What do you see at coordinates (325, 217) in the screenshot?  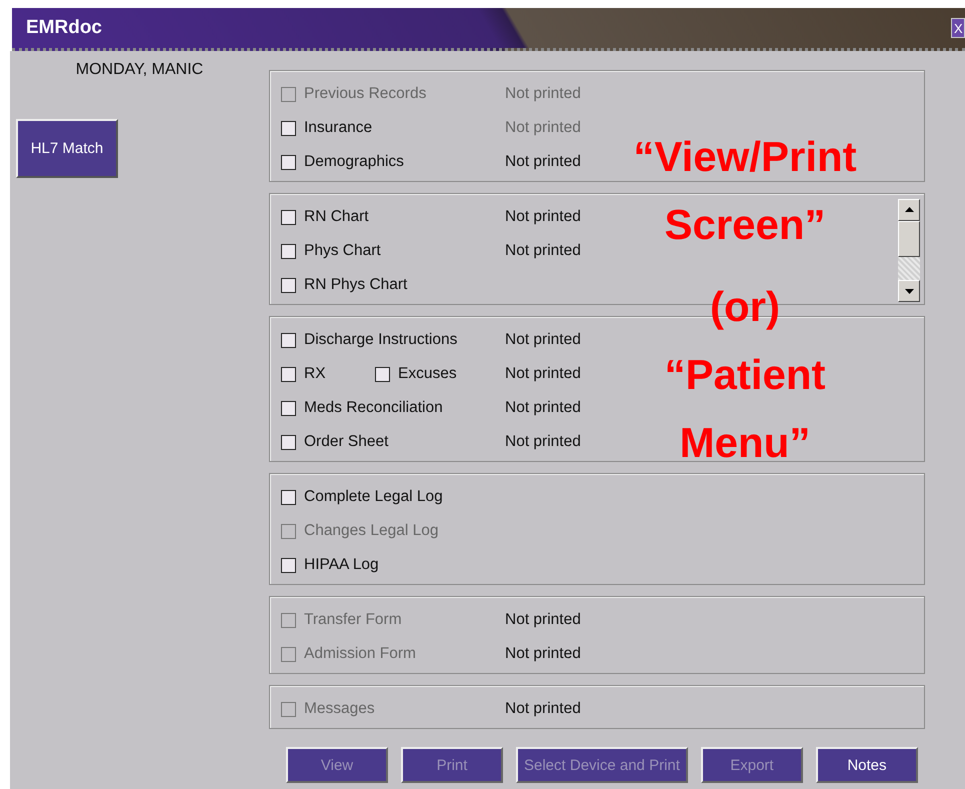 I see `document-checkbox: RN Chart` at bounding box center [325, 217].